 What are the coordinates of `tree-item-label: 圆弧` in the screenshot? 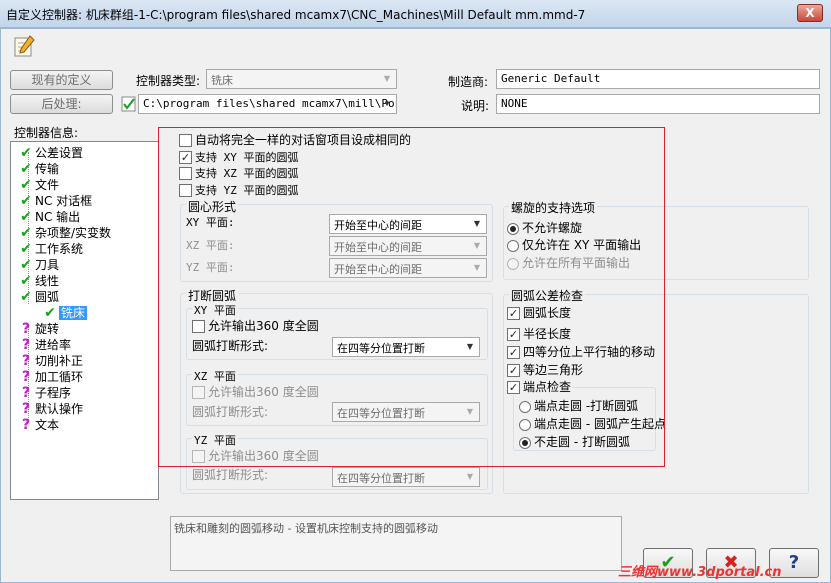 It's located at (47, 297).